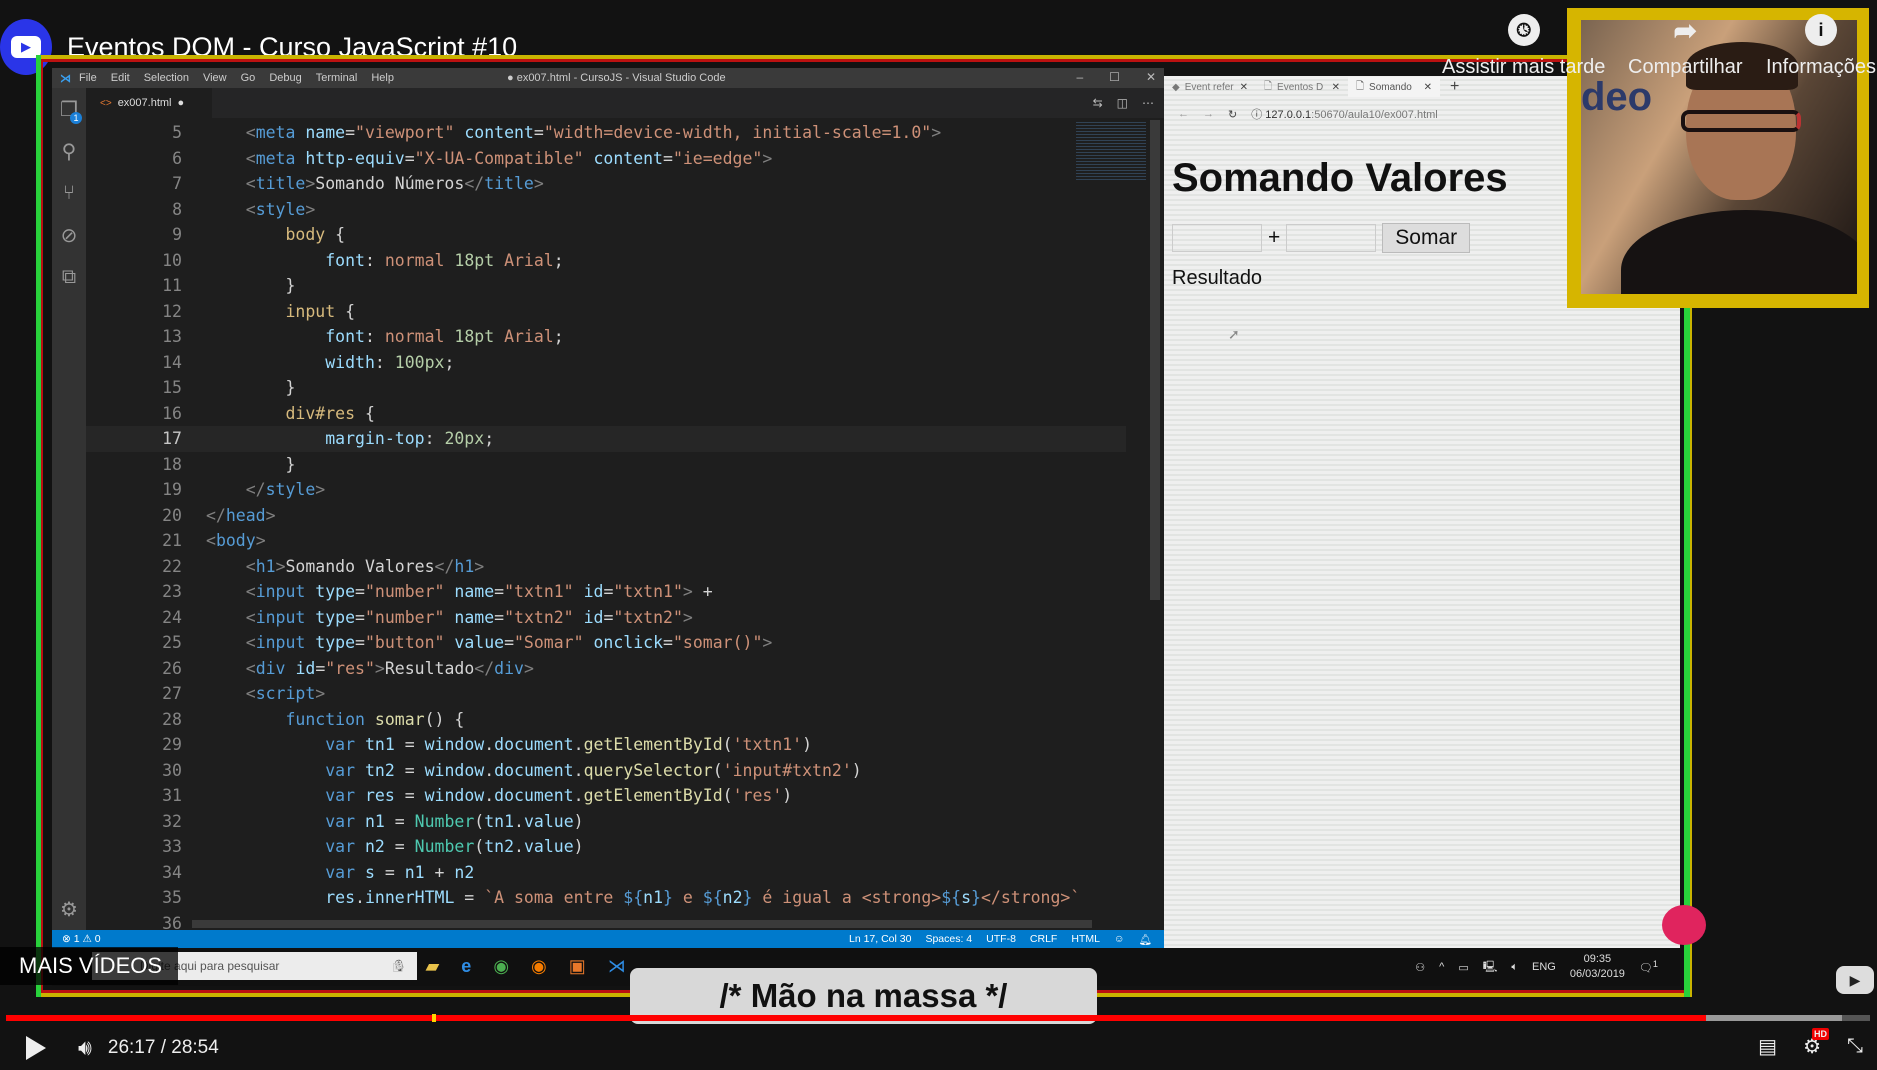 The width and height of the screenshot is (1877, 1070). I want to click on vertical-scrollbar, so click(1155, 360).